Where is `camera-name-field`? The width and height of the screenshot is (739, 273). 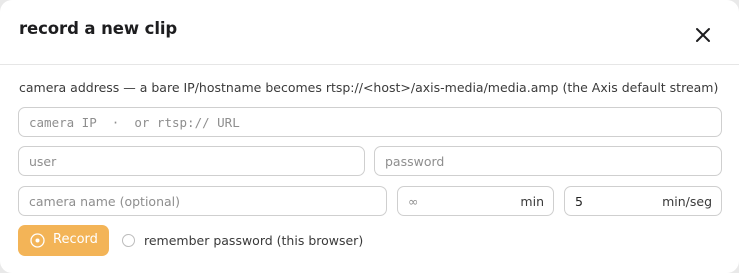 camera-name-field is located at coordinates (202, 201).